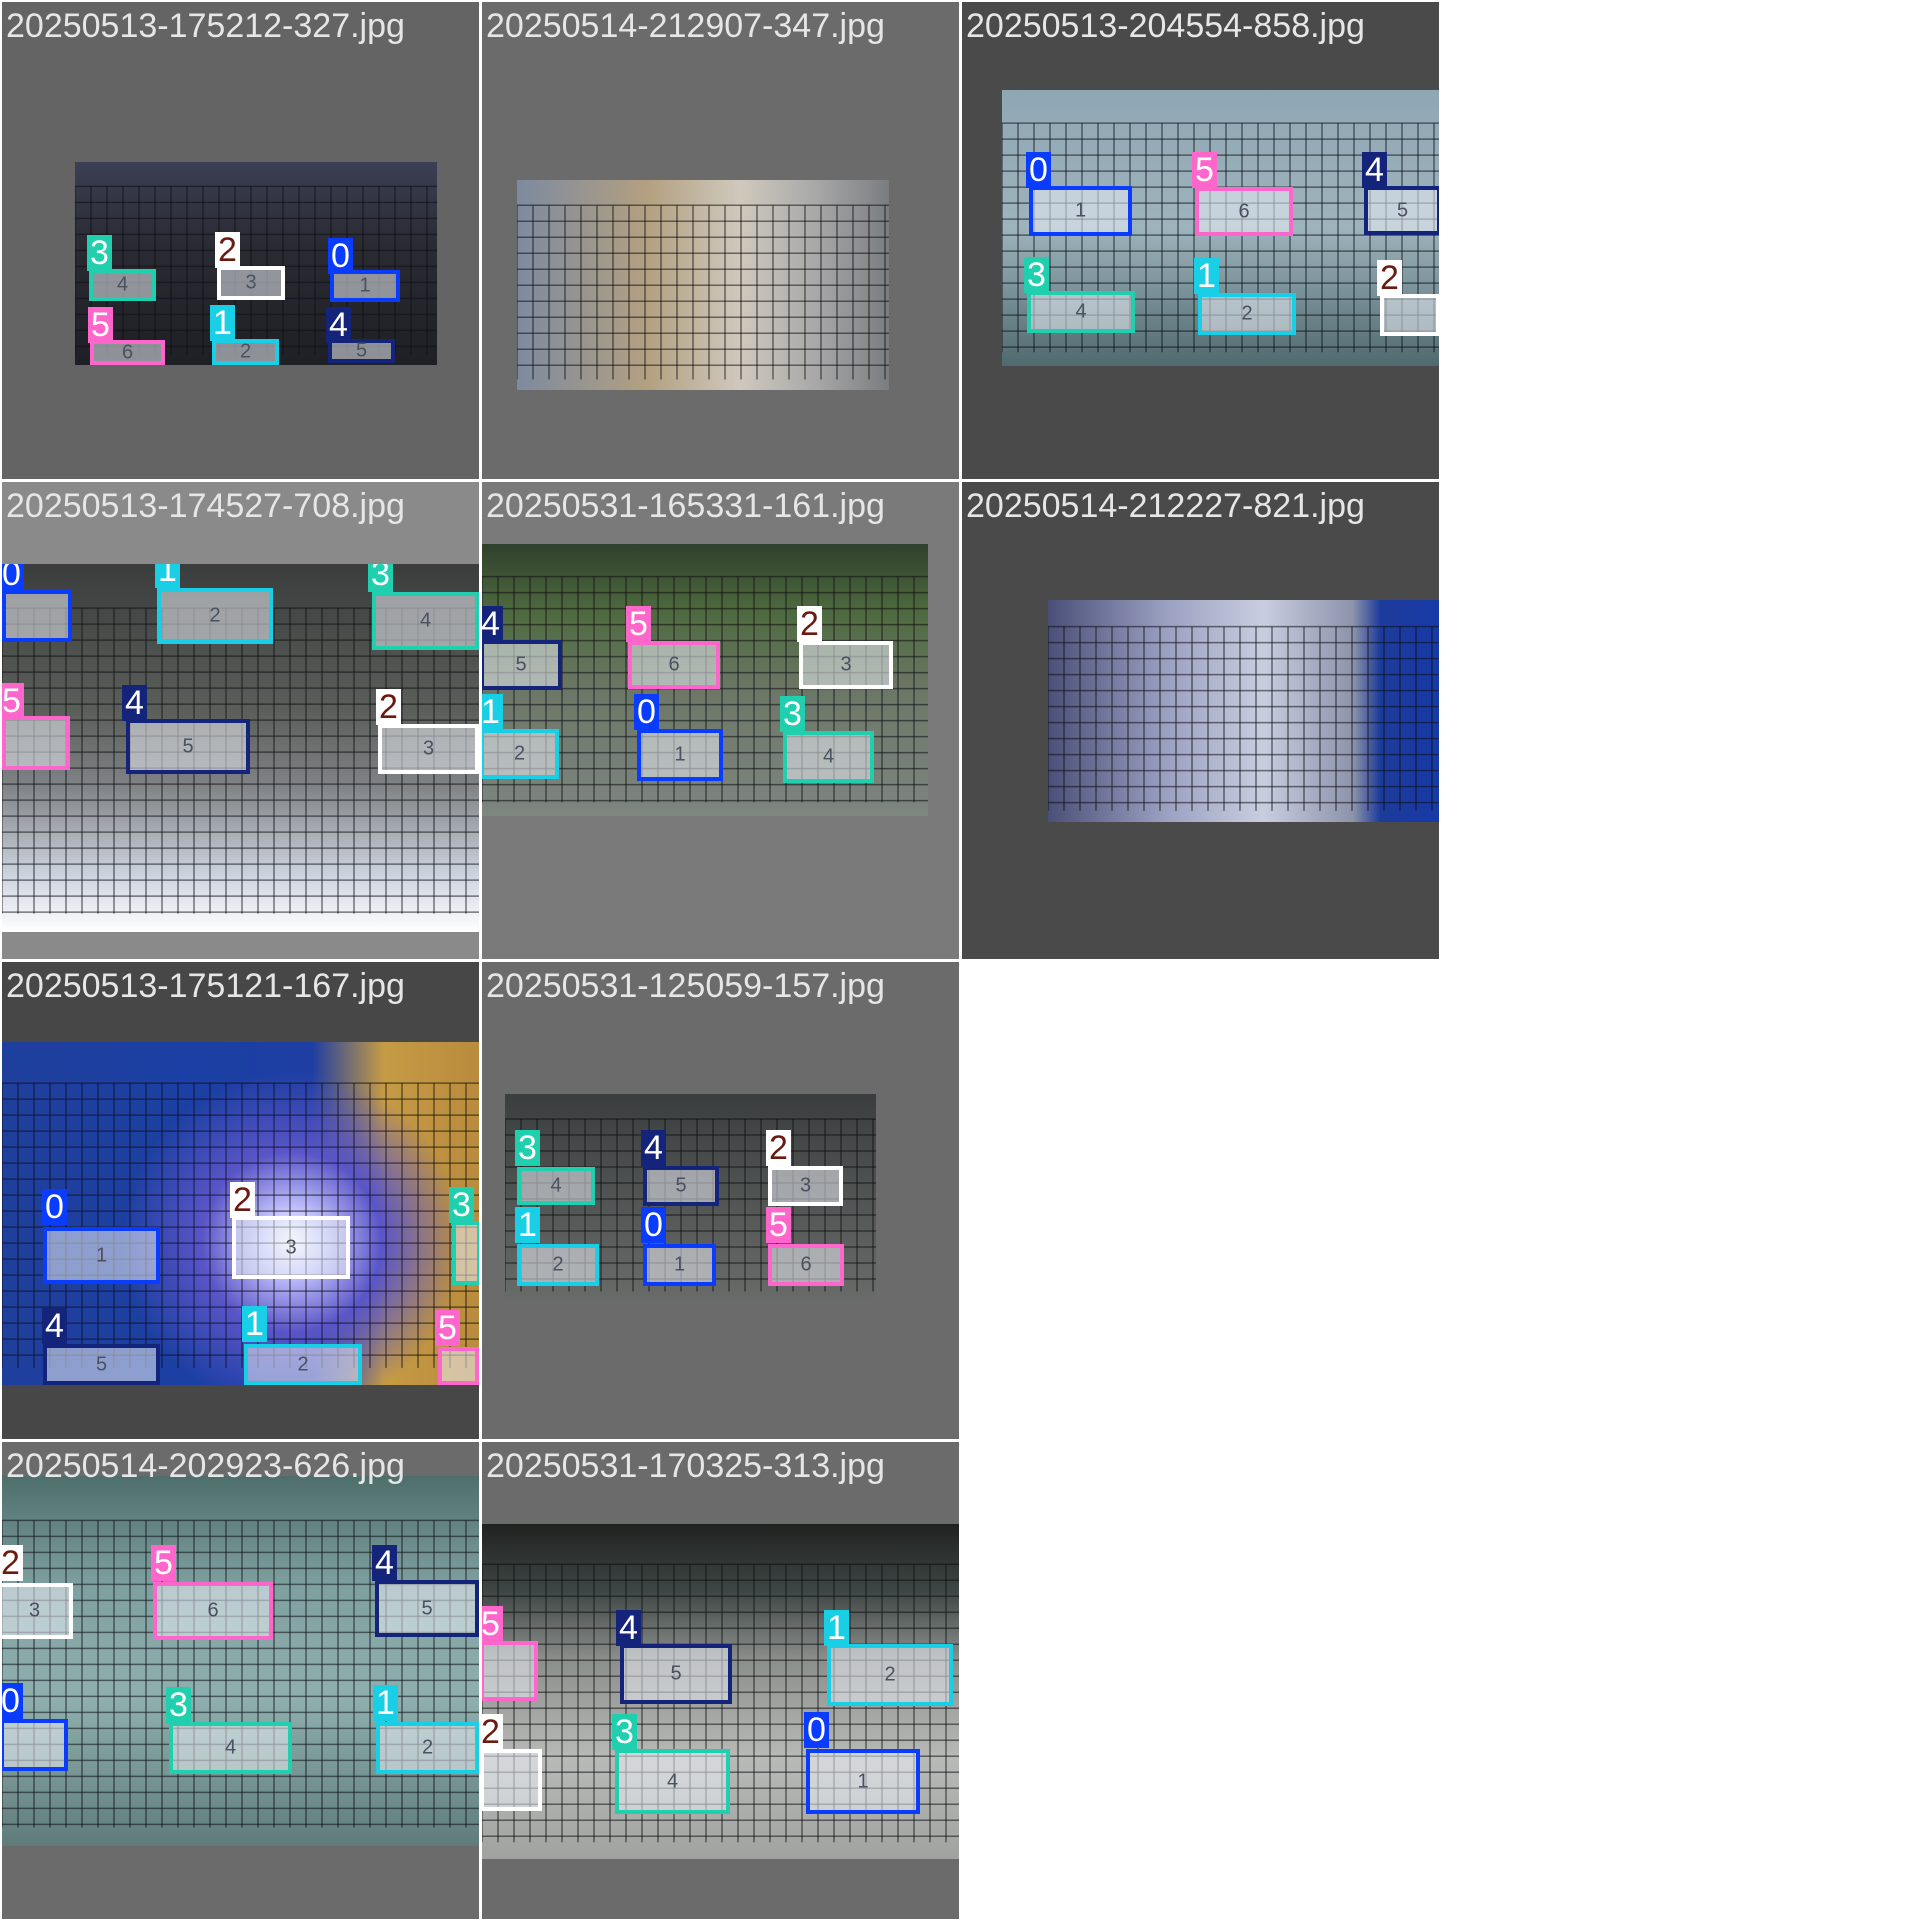  What do you see at coordinates (685, 26) in the screenshot?
I see `tile-filename: 20250514-212907-347.jpg` at bounding box center [685, 26].